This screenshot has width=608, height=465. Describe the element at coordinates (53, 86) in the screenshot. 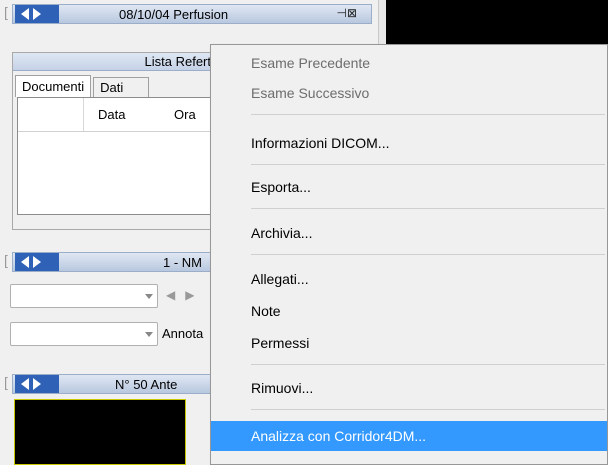

I see `tab-documenti: Documenti` at that location.